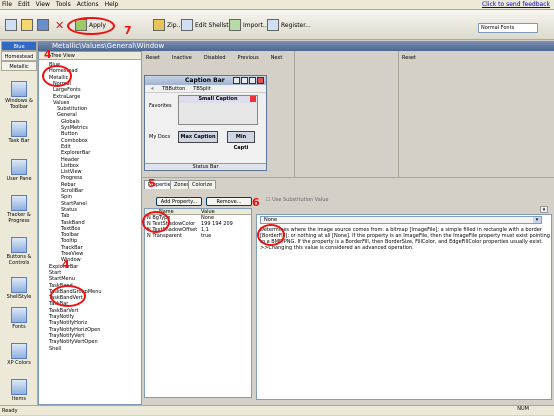  What do you see at coordinates (244, 80) in the screenshot?
I see `minimize-icon` at bounding box center [244, 80].